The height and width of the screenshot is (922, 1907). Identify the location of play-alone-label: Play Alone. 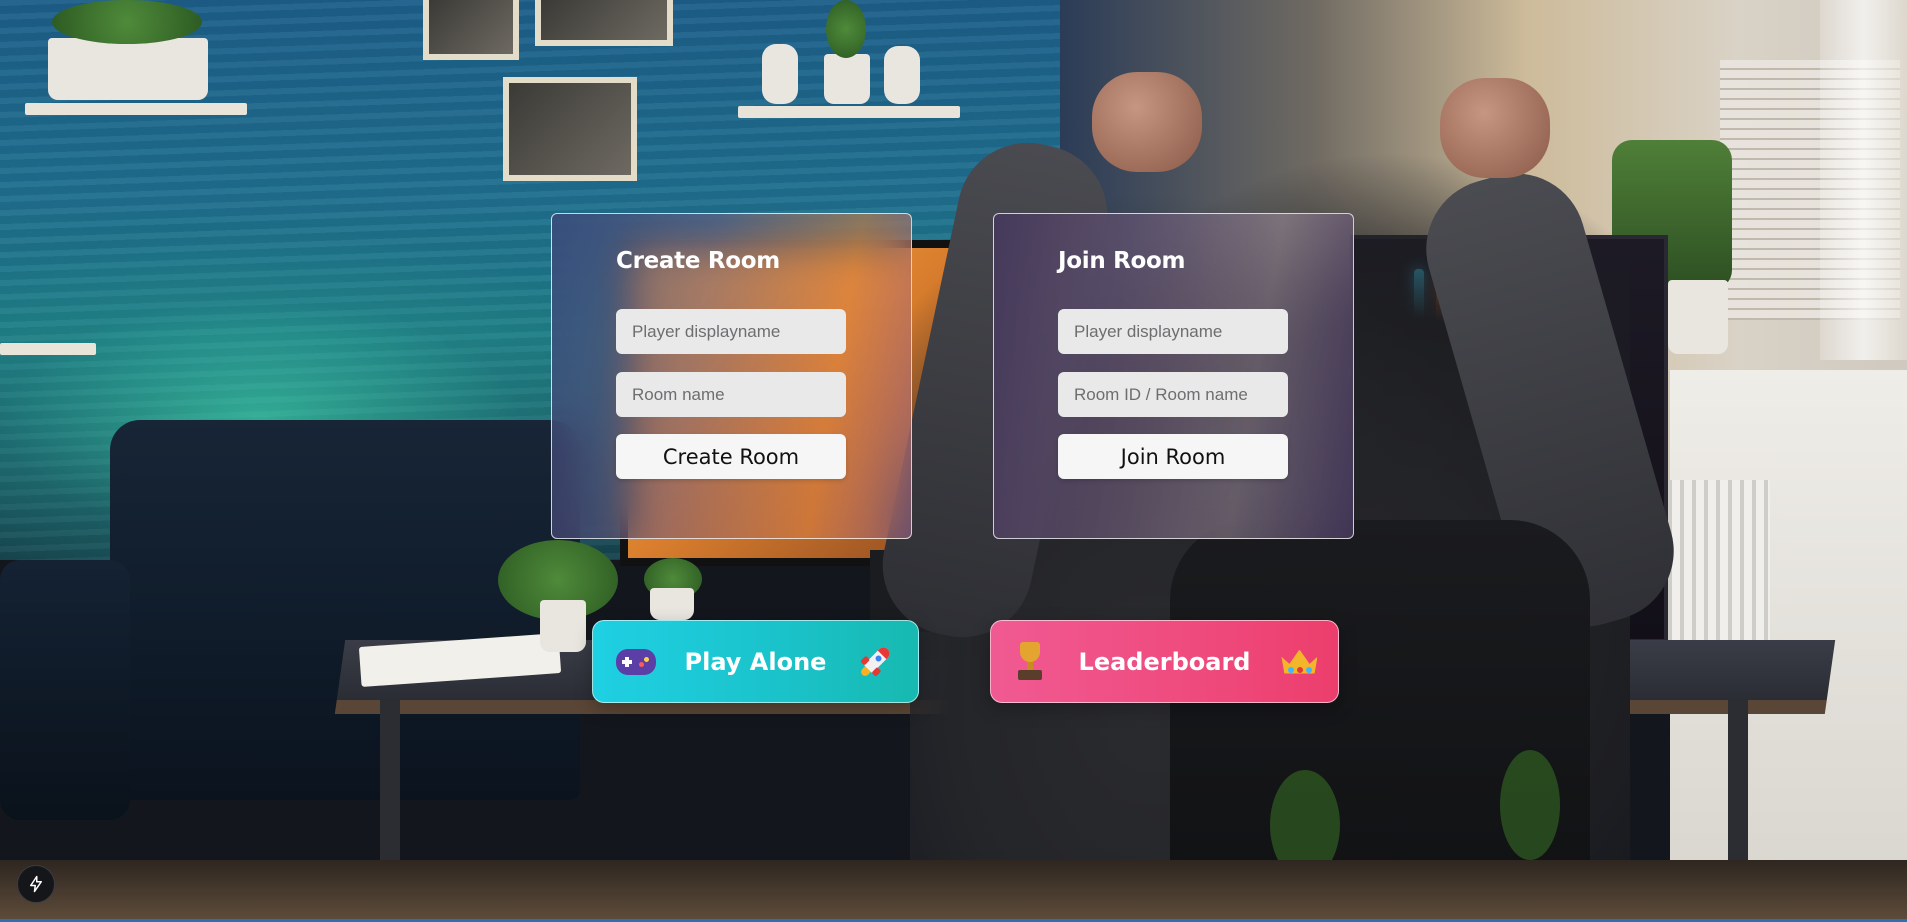
(755, 661).